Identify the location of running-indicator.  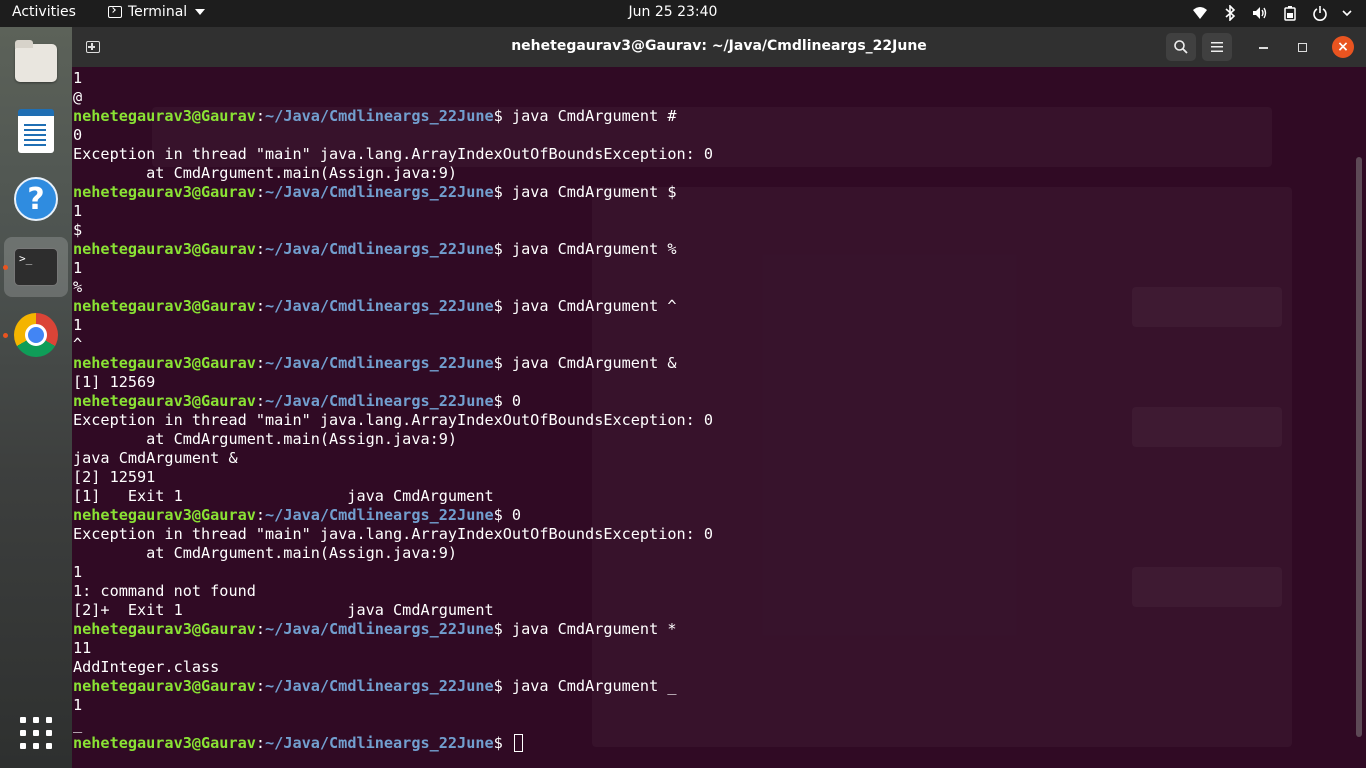
(5, 267).